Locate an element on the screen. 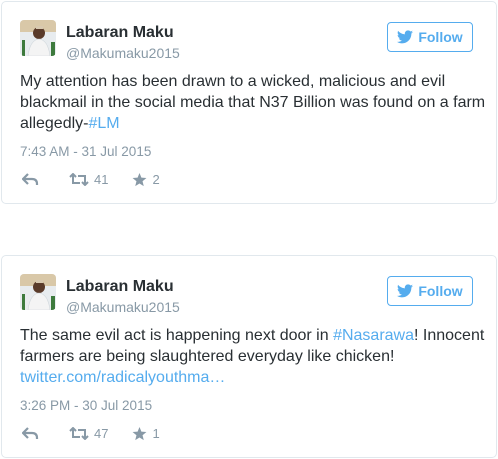  retweet-button: 47 is located at coordinates (88, 433).